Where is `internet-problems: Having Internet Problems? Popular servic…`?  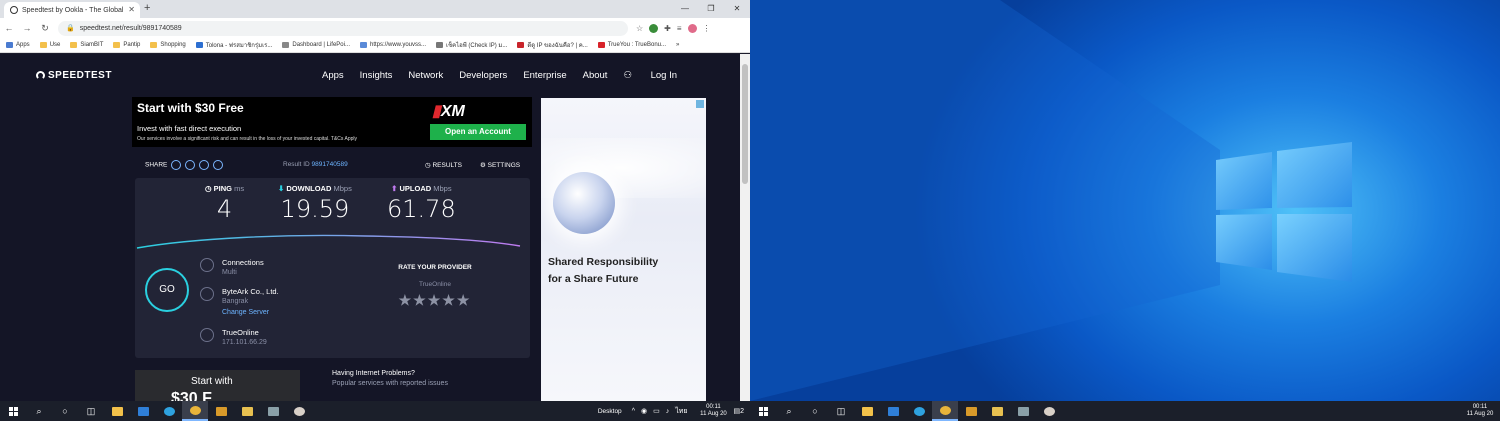 internet-problems: Having Internet Problems? Popular servic… is located at coordinates (390, 378).